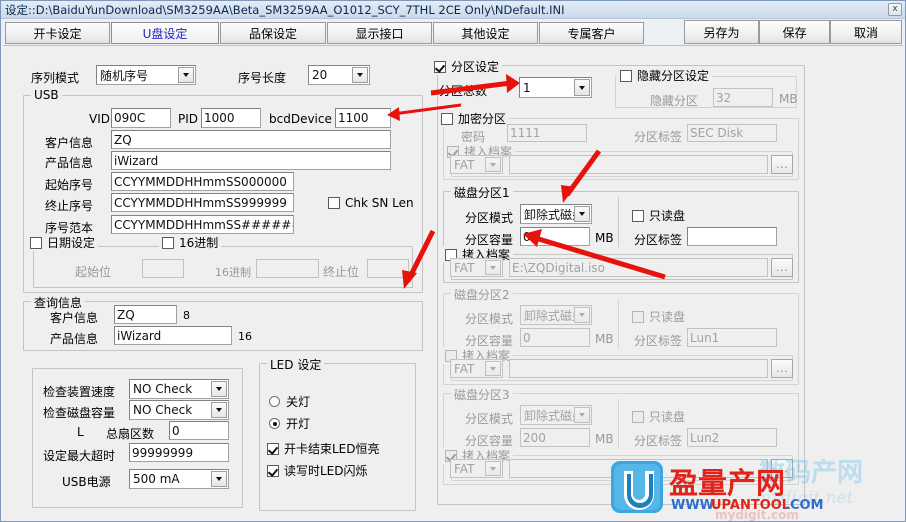  Describe the element at coordinates (638, 468) in the screenshot. I see `partition-3-file-input` at that location.